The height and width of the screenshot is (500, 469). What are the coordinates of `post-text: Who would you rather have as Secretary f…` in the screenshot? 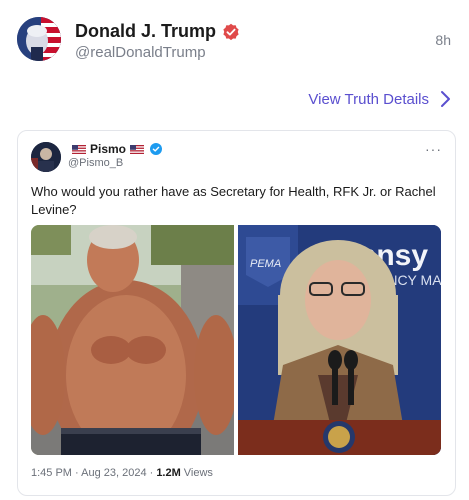 It's located at (233, 200).